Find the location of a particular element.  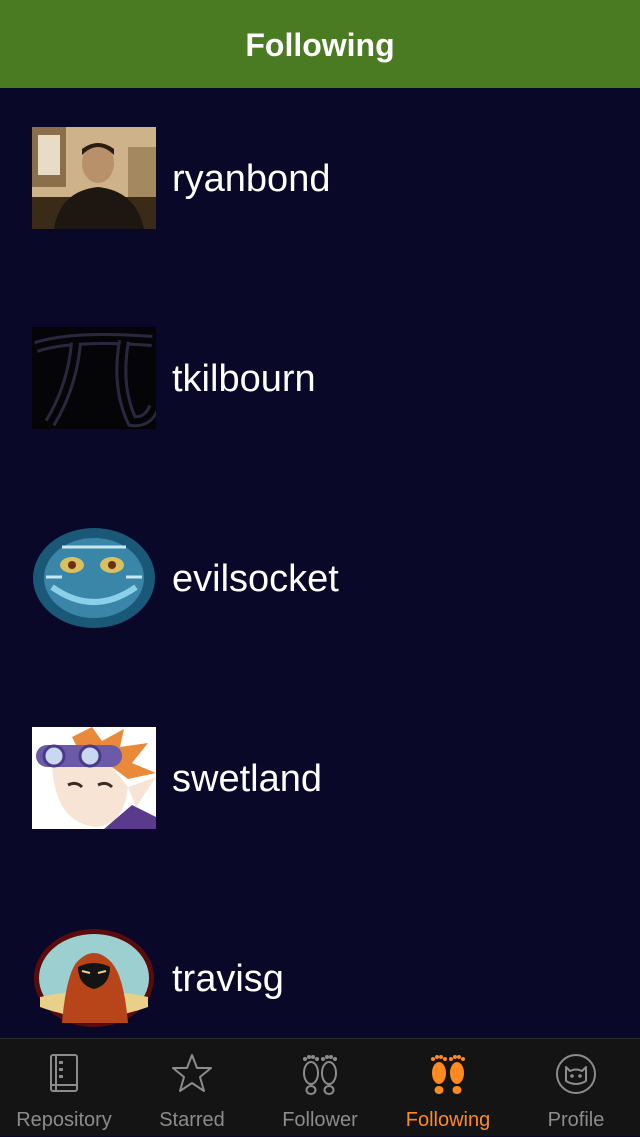

octocat-icon is located at coordinates (576, 1074).